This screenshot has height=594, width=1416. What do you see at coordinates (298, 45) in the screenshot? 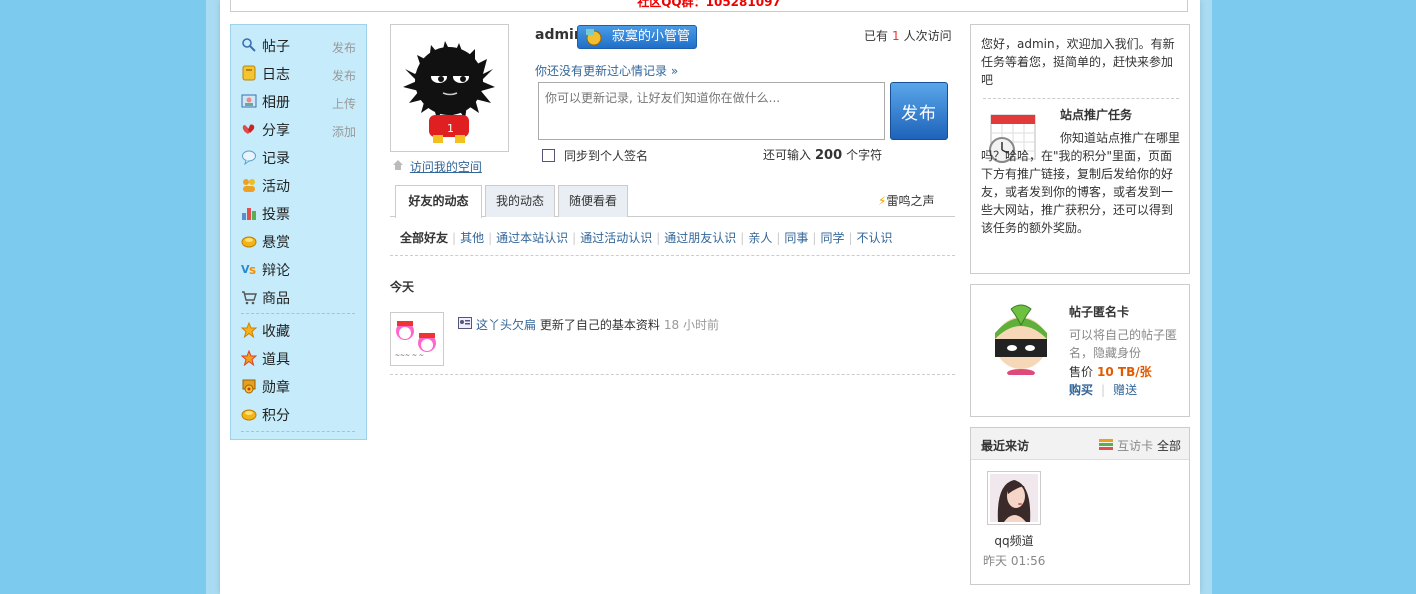
I see `sidebar-item-posts: 帖子 发布` at bounding box center [298, 45].